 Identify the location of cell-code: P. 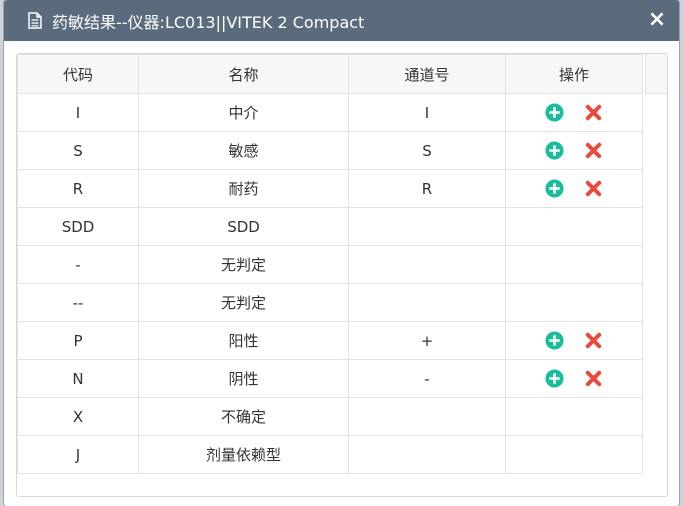
(78, 340).